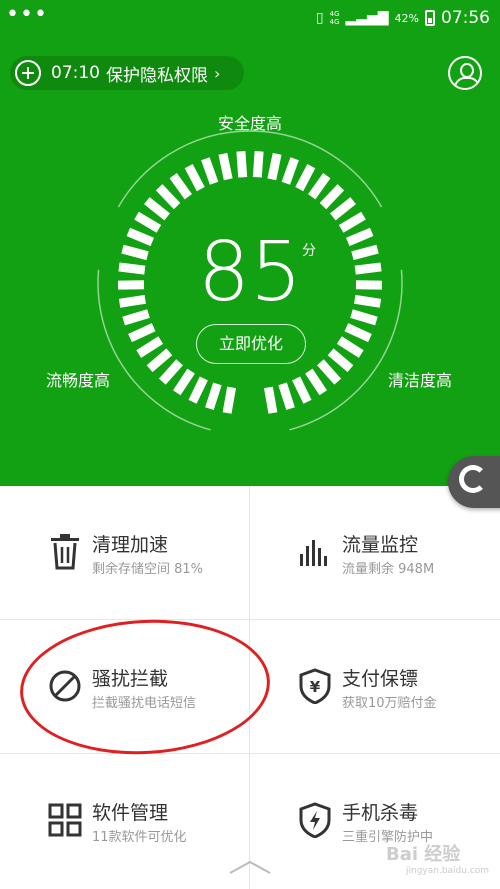 The height and width of the screenshot is (889, 500). Describe the element at coordinates (250, 169) in the screenshot. I see `gauge-outer-ring-top` at that location.